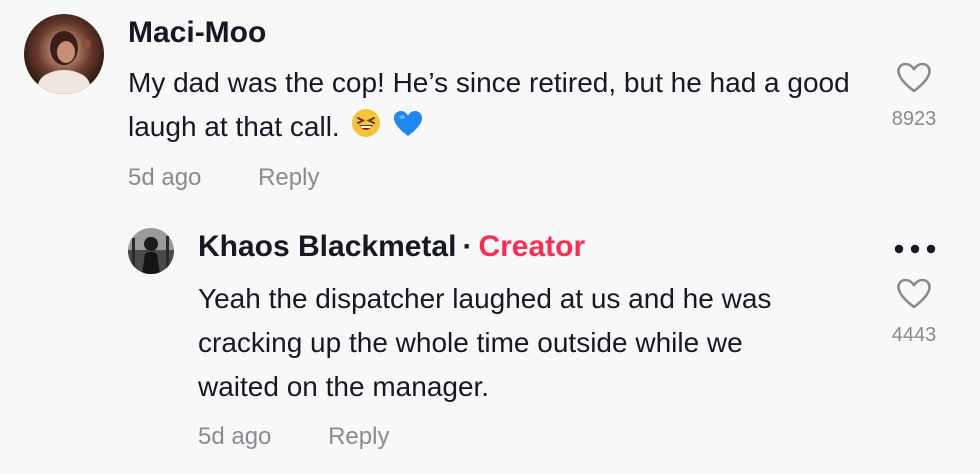 This screenshot has height=474, width=980. I want to click on comment-meta: 5d ago Reply, so click(223, 178).